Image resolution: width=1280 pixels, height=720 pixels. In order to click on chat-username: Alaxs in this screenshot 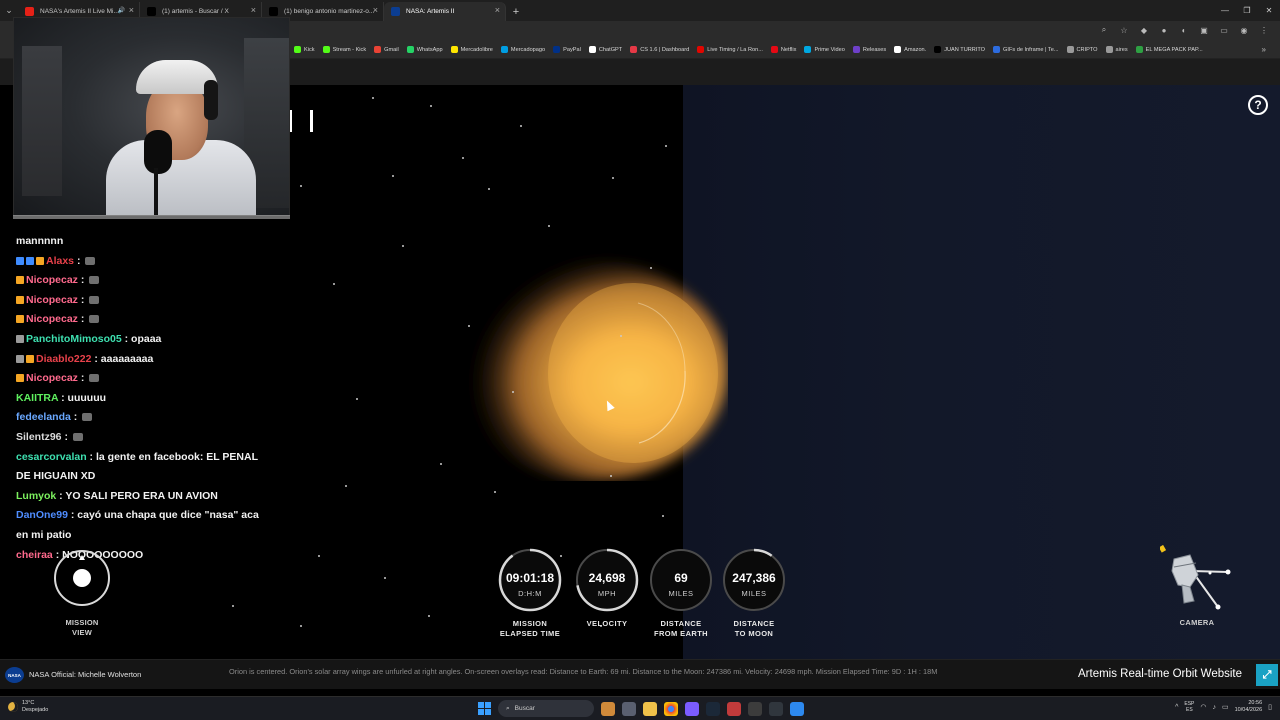, I will do `click(60, 261)`.